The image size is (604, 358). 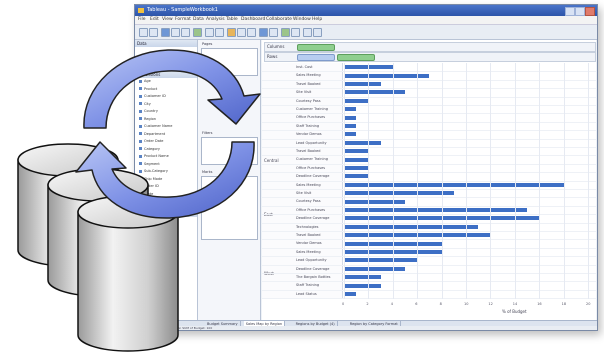 What do you see at coordinates (172, 89) in the screenshot?
I see `sync-arrow-icon` at bounding box center [172, 89].